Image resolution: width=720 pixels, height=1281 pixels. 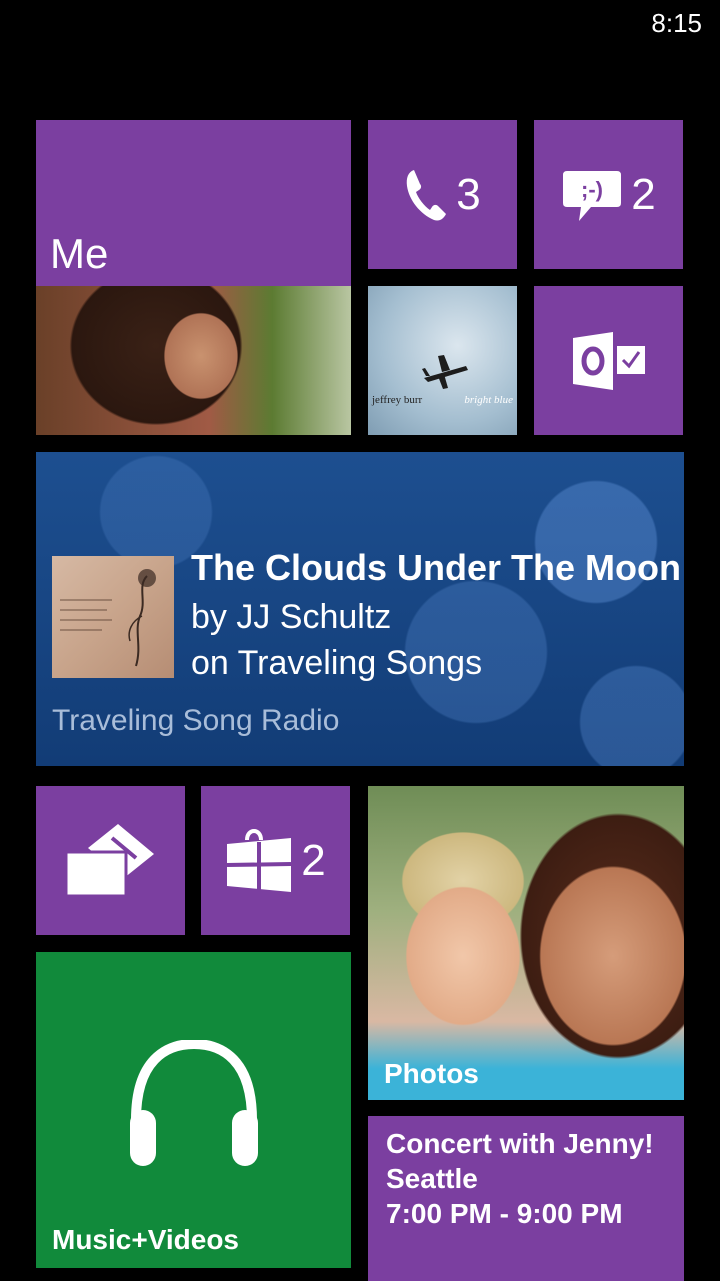 What do you see at coordinates (193, 277) in the screenshot?
I see `me-tile: Me` at bounding box center [193, 277].